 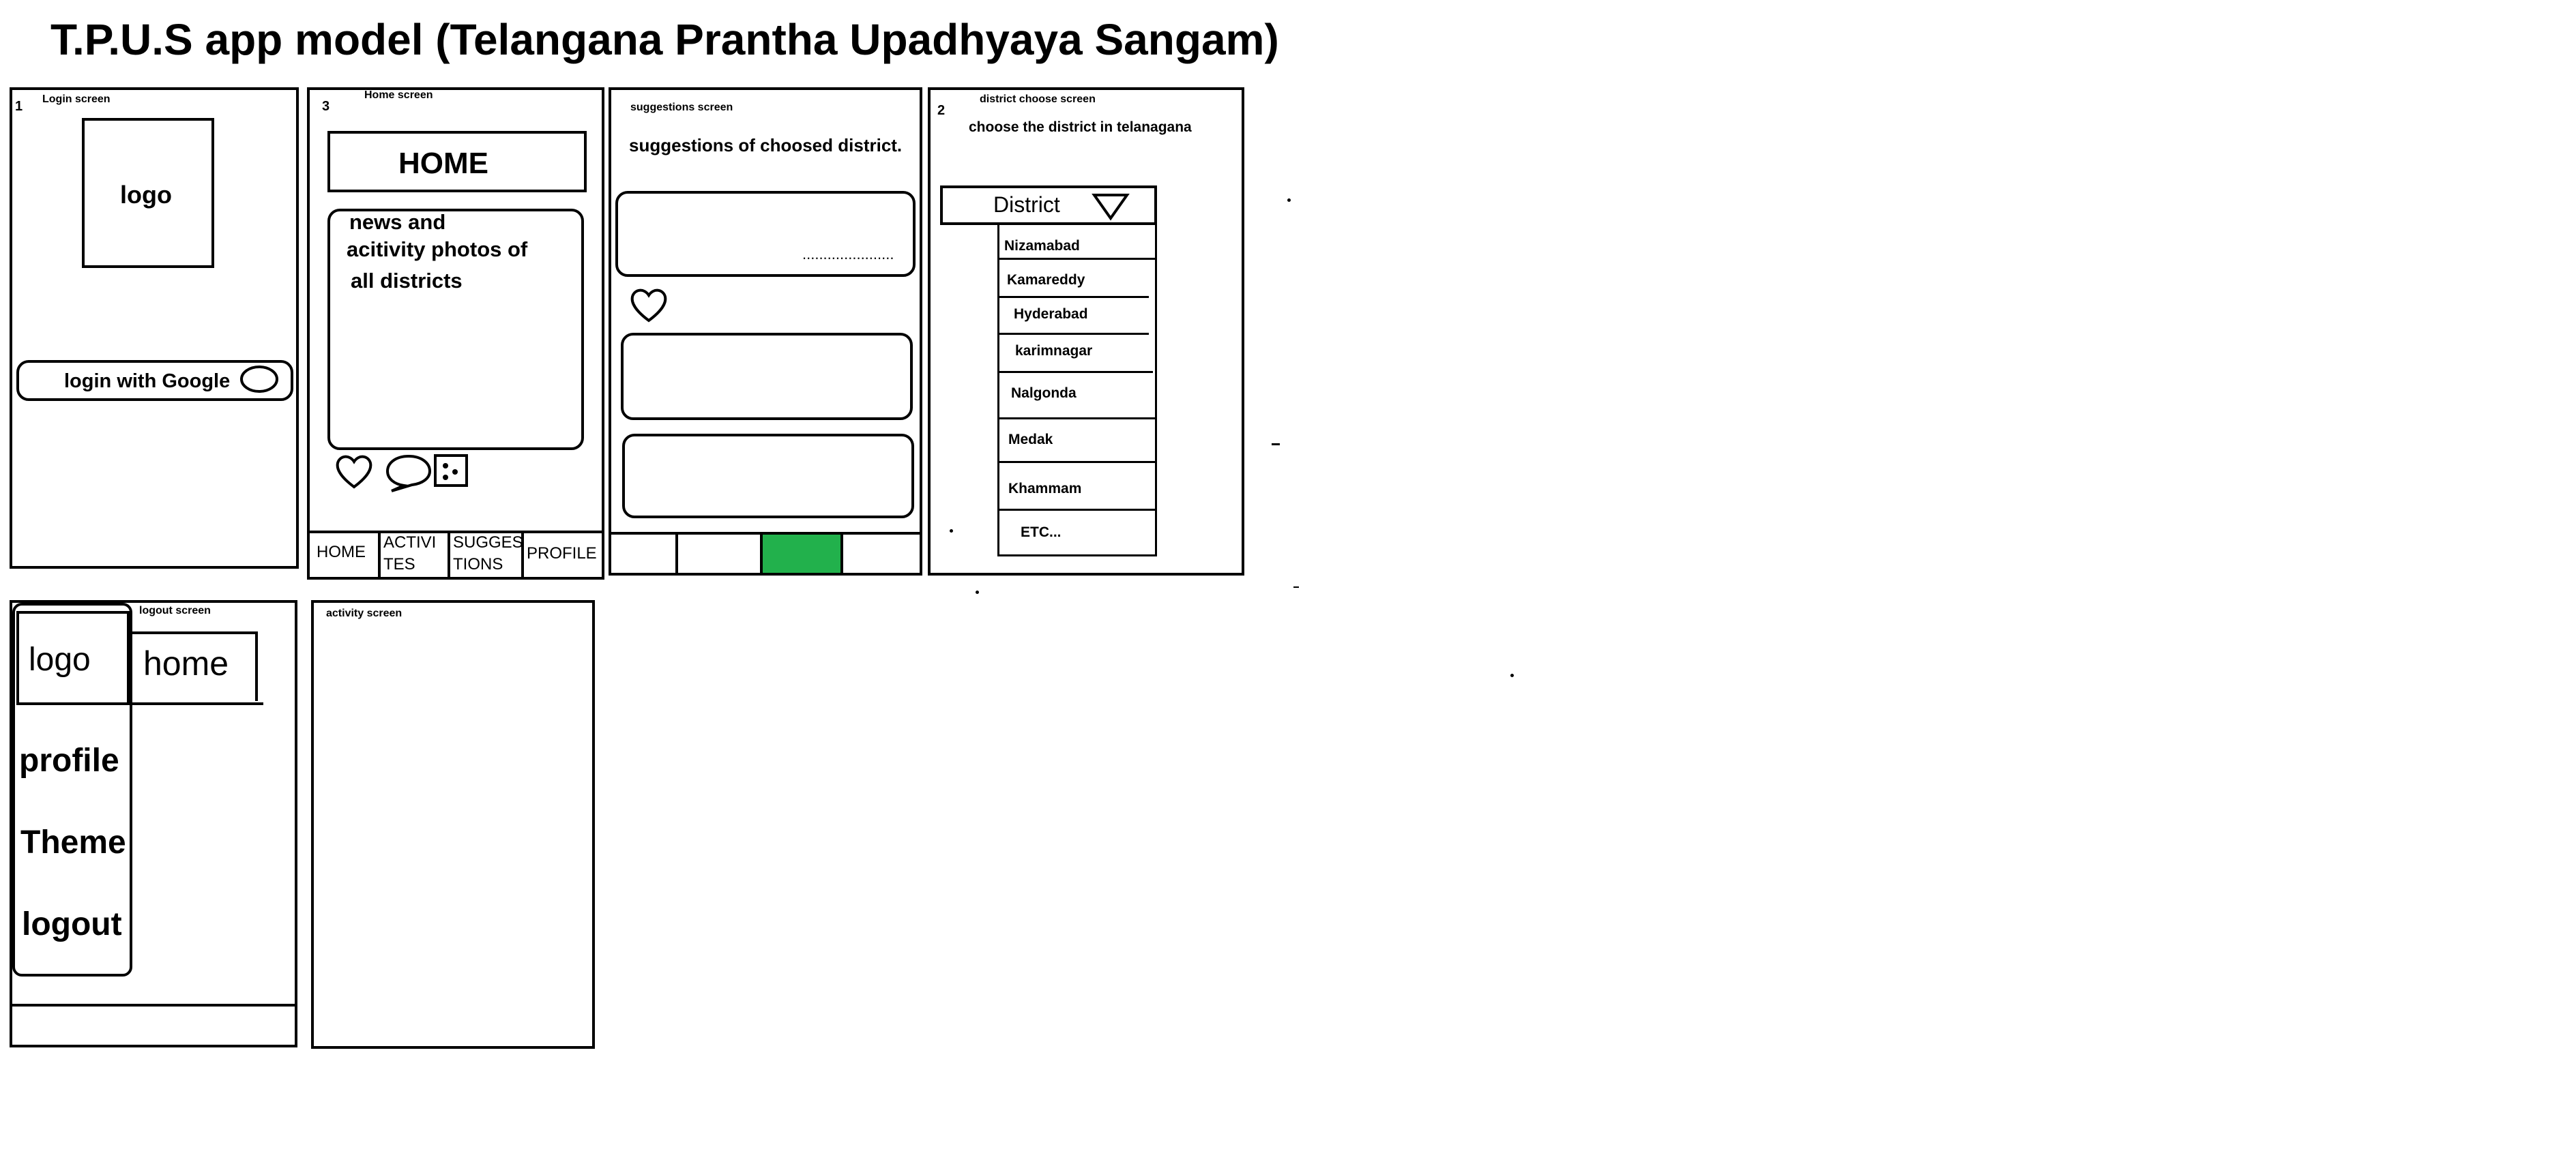 I want to click on district-option: Kamareddy, so click(x=1046, y=280).